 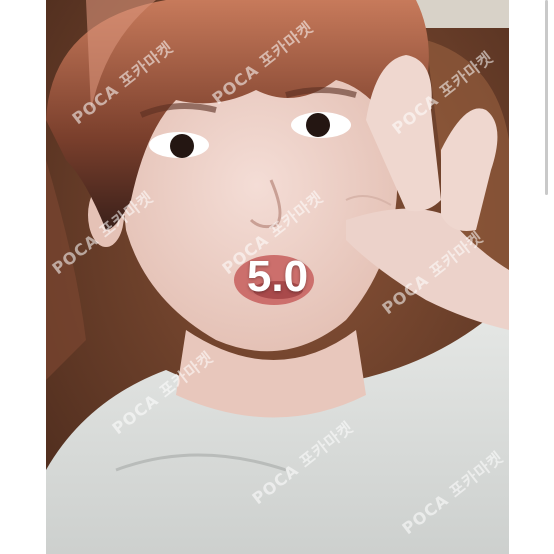 I want to click on scrollbar, so click(x=546, y=97).